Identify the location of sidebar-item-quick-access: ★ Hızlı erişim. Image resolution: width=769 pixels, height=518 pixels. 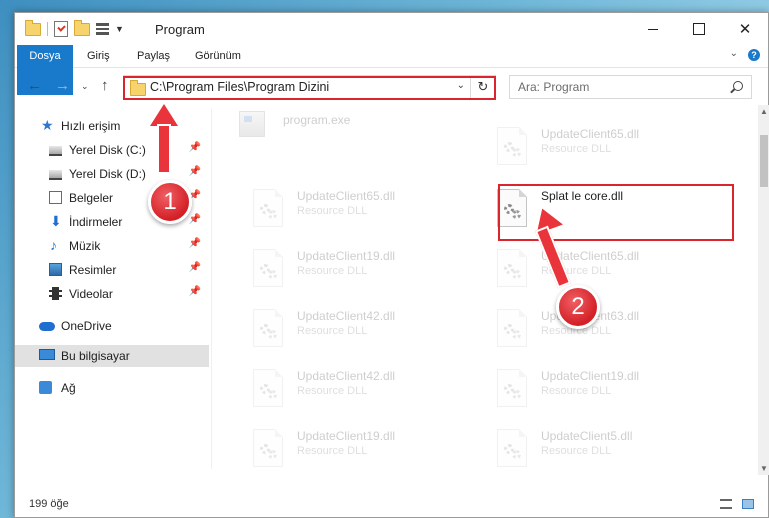
(112, 126).